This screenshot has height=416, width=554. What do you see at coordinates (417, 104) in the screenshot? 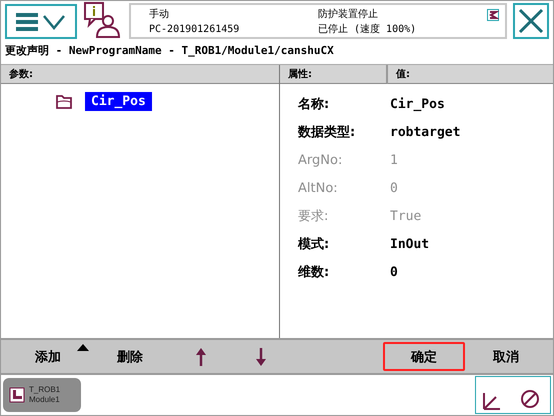
I see `property-value: Cir_Pos` at bounding box center [417, 104].